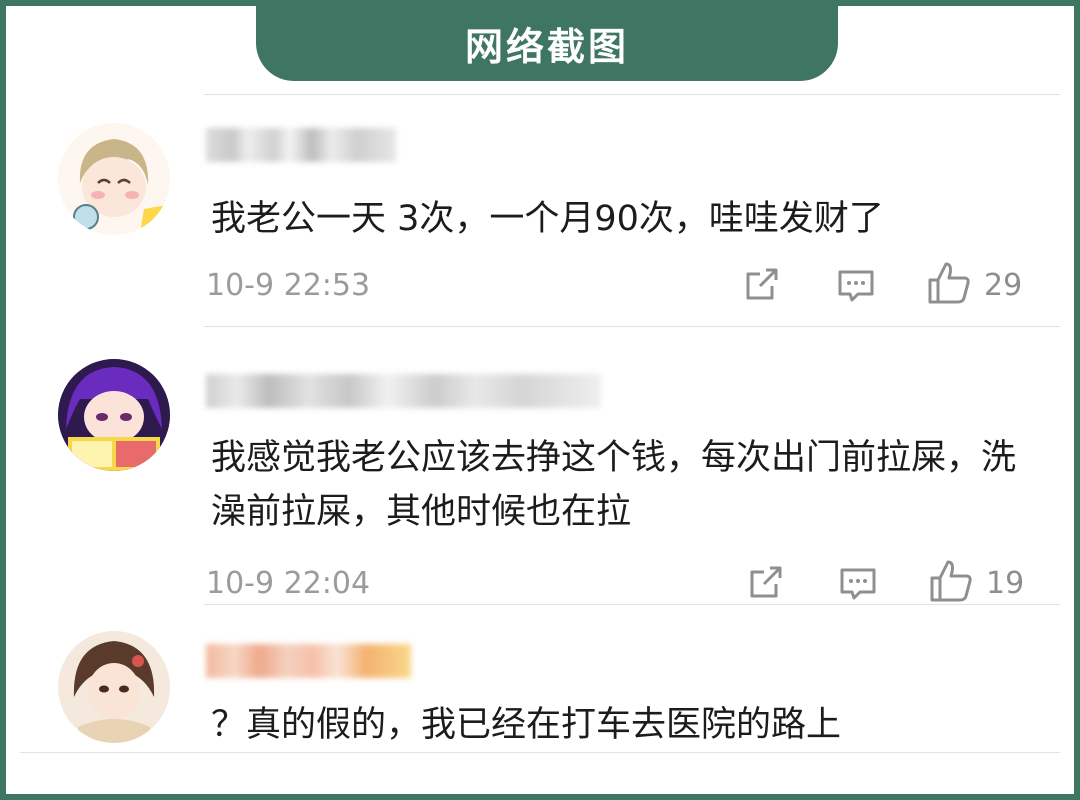 The width and height of the screenshot is (1080, 800). What do you see at coordinates (1003, 285) in the screenshot?
I see `like-count: 29` at bounding box center [1003, 285].